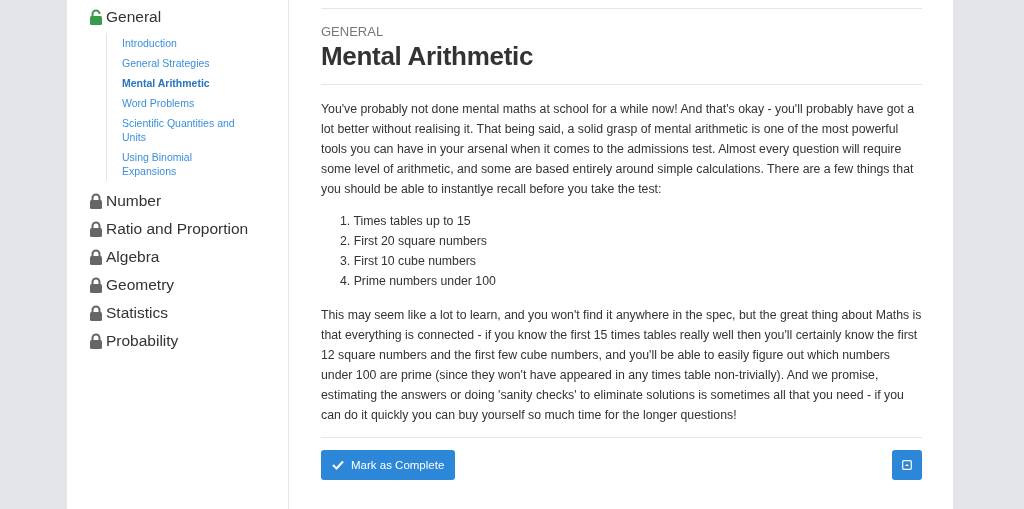 The height and width of the screenshot is (509, 1024). What do you see at coordinates (618, 149) in the screenshot?
I see `paragraph: You've probably not done mental maths at school for a while now! And that's okay - you'll probably have got a lot better without realising it. That being said, a solid grasp of mental arithmetic is one of the most powerful tools you can have in your arsenal when it comes to the admissions test. Almost every question will require some level of arithmetic, and some are based entirely around simple calculations. There are a few things that you should be able to instantlye recall before you take the test:` at bounding box center [618, 149].